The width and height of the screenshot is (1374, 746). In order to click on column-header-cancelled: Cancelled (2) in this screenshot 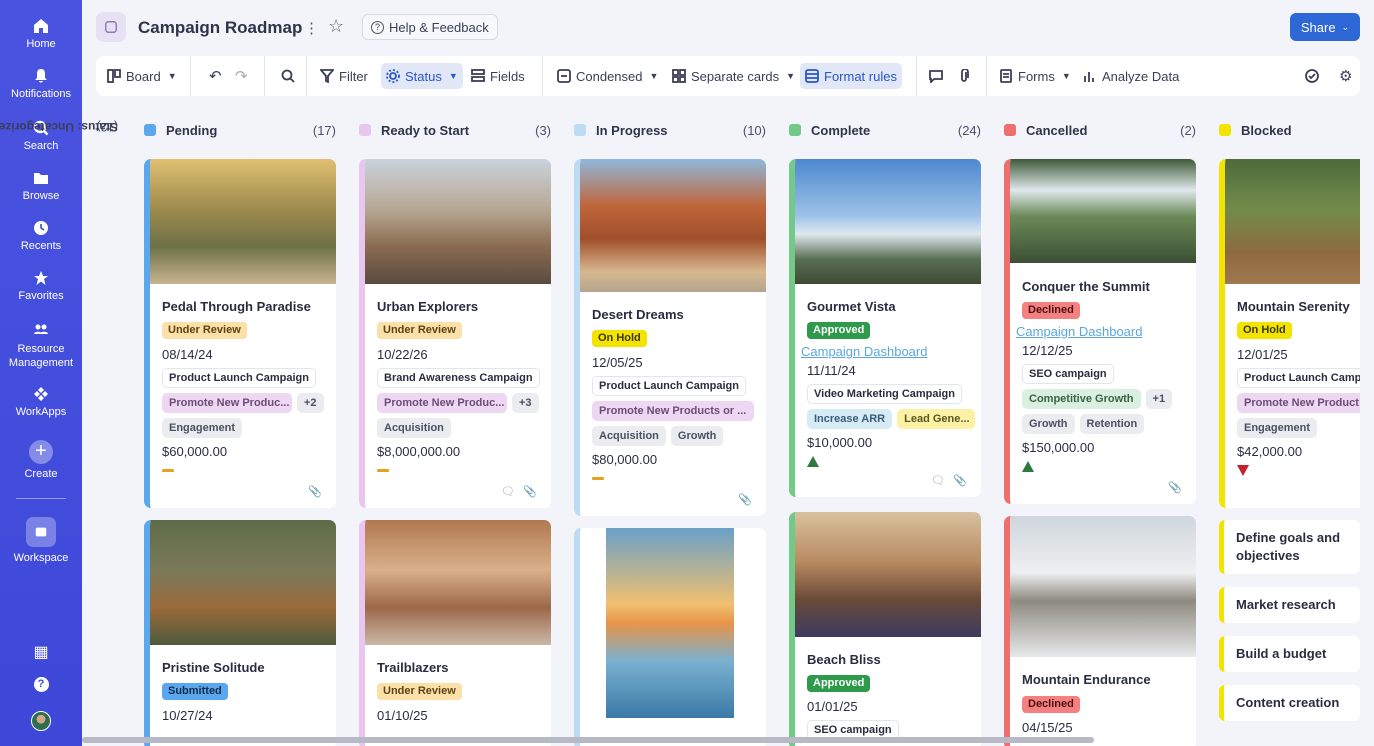, I will do `click(1100, 131)`.